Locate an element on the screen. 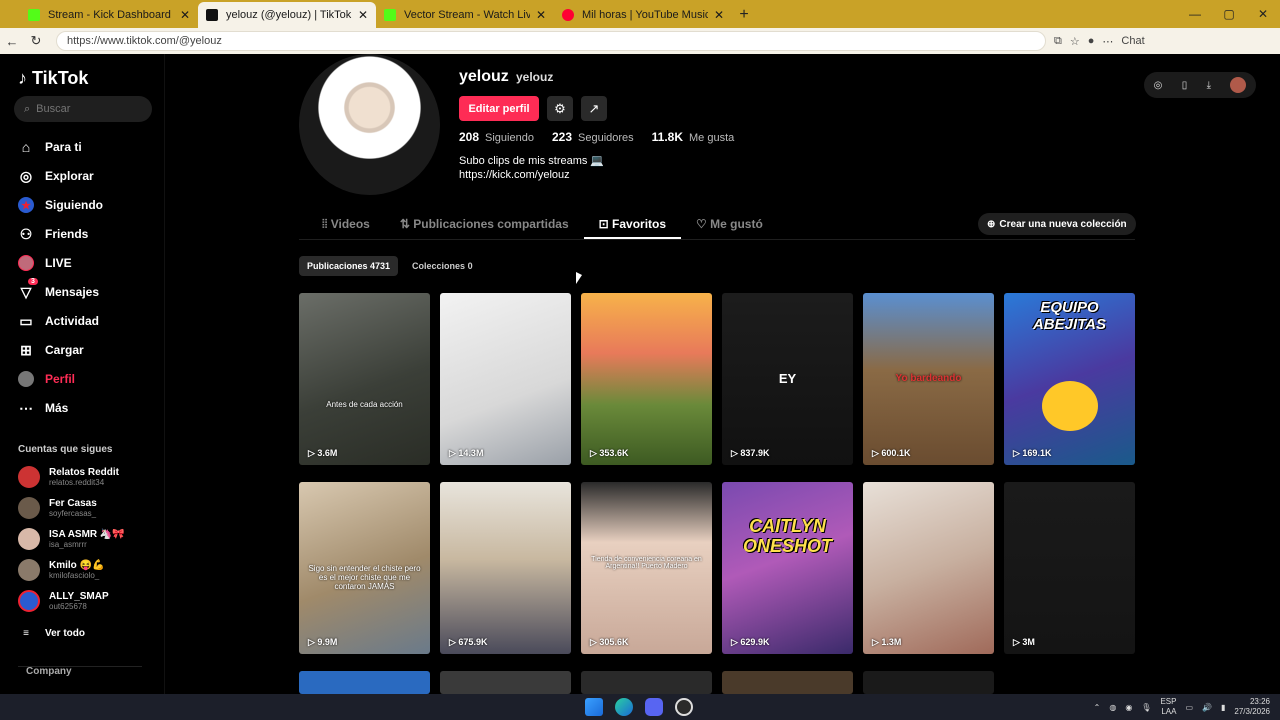  back-icon: ← is located at coordinates (12, 41).